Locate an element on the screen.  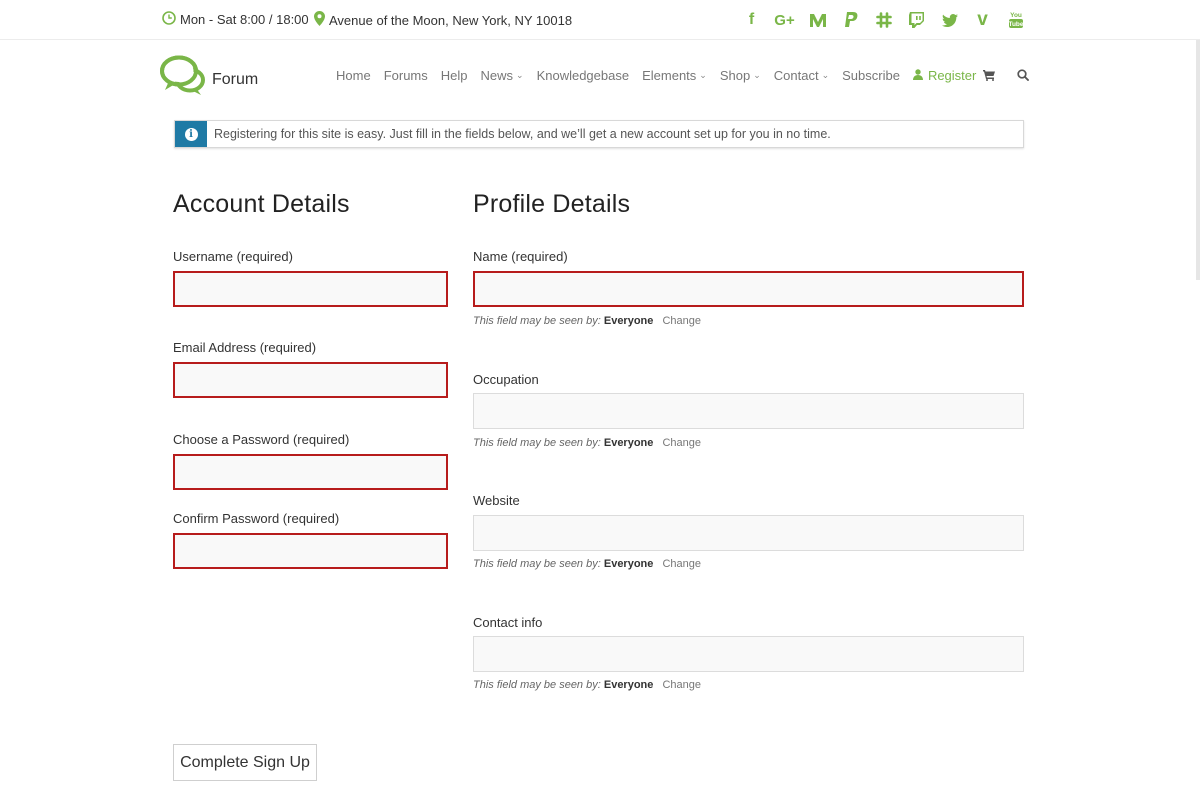
nav-elements-label: Elements is located at coordinates (669, 75).